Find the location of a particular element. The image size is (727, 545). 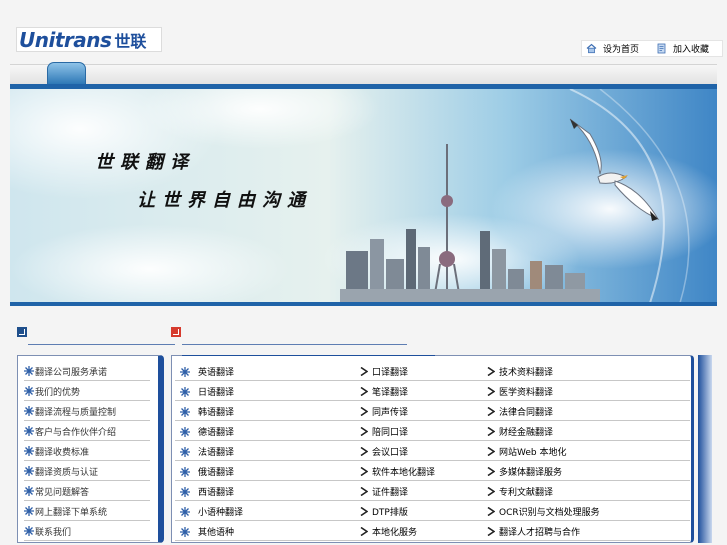

service-link: 多媒体翻译服务 is located at coordinates (524, 471).